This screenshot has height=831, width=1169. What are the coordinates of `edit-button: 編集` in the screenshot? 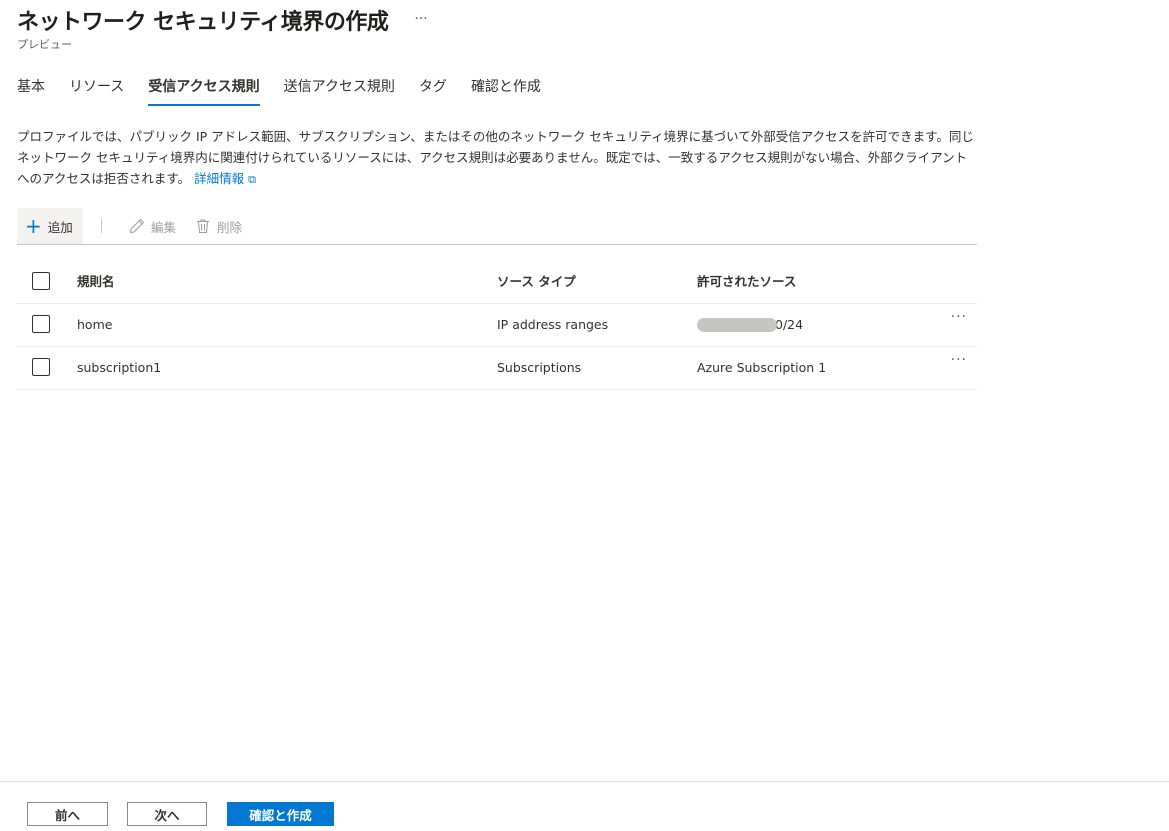 It's located at (152, 226).